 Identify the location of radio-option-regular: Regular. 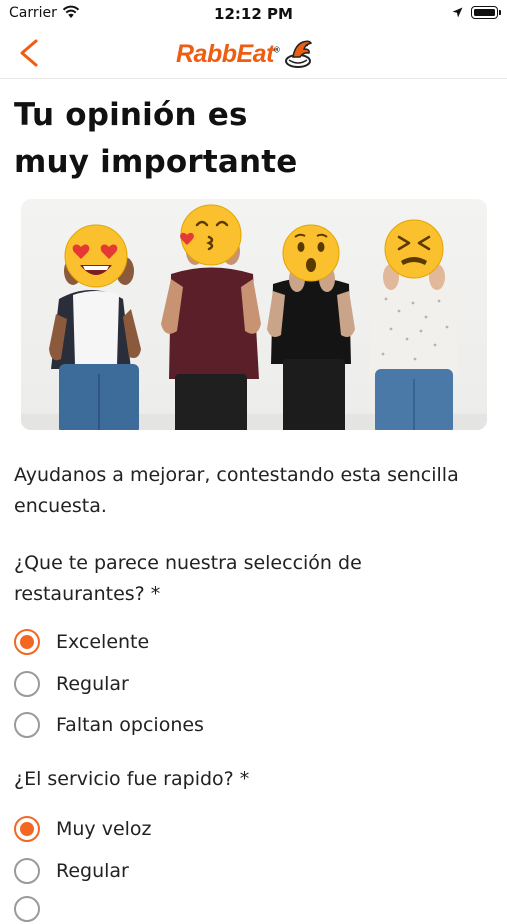
(71, 684).